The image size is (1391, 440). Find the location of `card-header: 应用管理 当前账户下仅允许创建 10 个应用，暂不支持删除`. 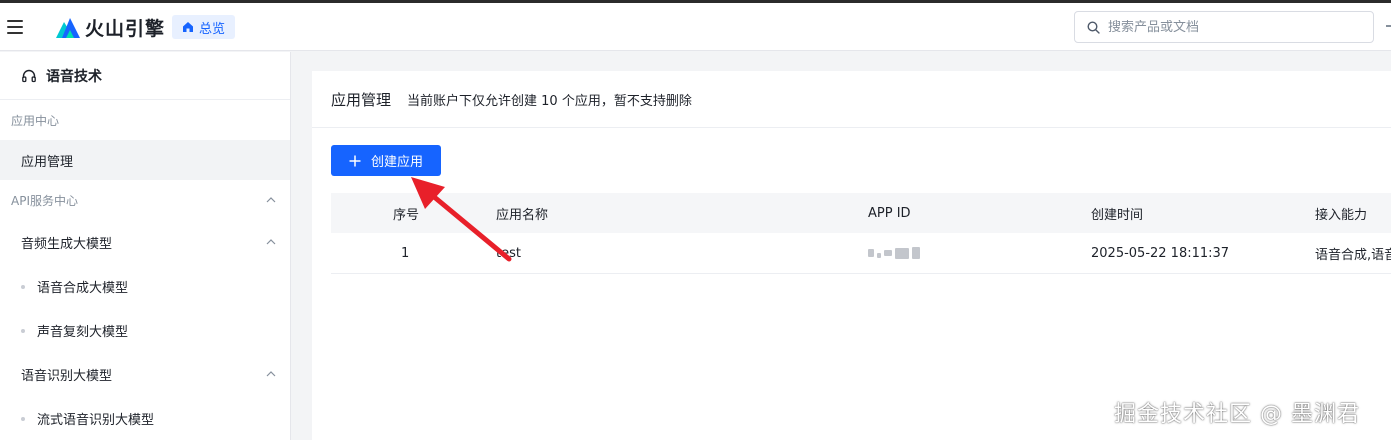

card-header: 应用管理 当前账户下仅允许创建 10 个应用，暂不支持删除 is located at coordinates (851, 99).